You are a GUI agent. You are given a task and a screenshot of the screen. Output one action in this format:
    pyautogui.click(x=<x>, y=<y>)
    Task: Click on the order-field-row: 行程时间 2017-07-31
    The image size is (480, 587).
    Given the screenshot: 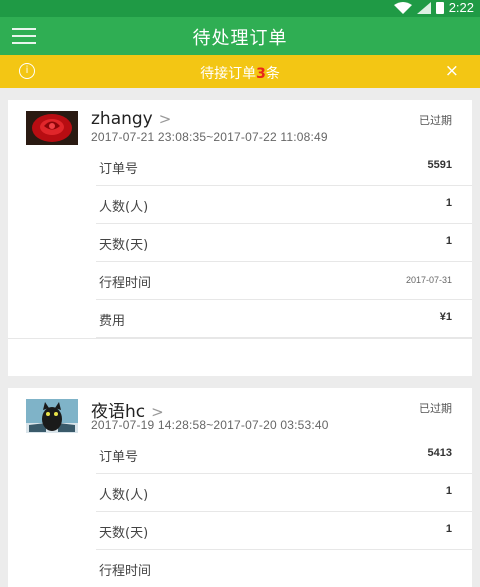 What is the action you would take?
    pyautogui.click(x=284, y=281)
    